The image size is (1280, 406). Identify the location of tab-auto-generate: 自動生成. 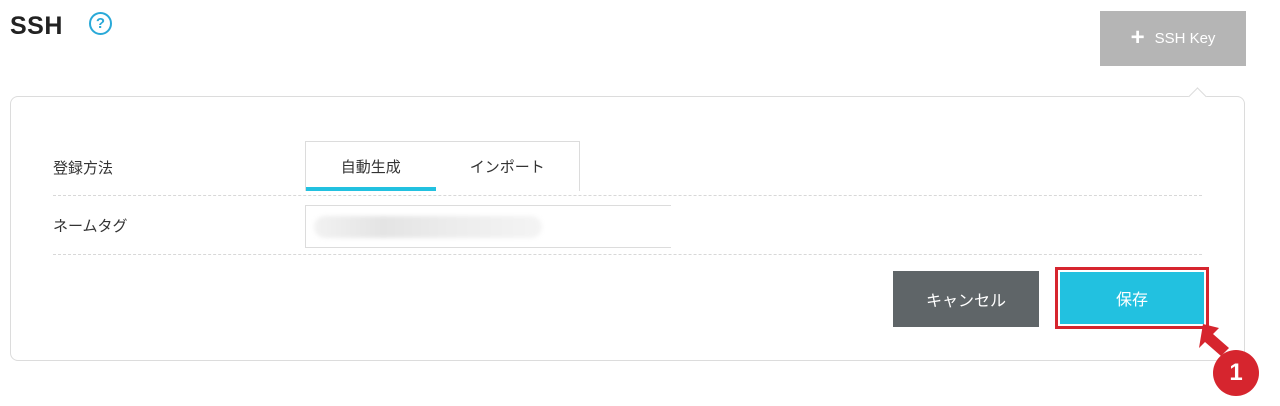
(371, 166).